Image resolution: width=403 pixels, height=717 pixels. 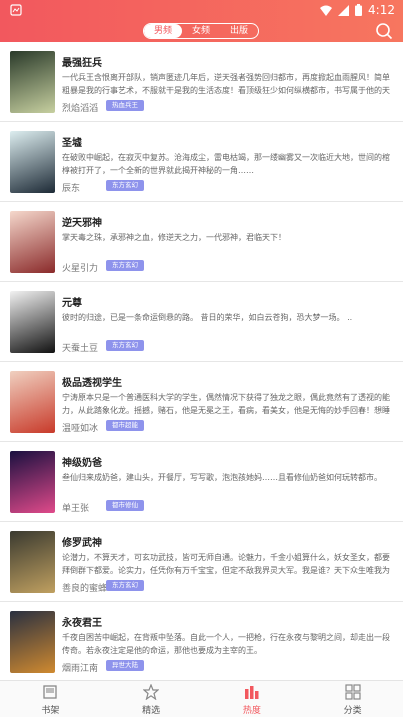 What do you see at coordinates (359, 10) in the screenshot?
I see `battery-icon` at bounding box center [359, 10].